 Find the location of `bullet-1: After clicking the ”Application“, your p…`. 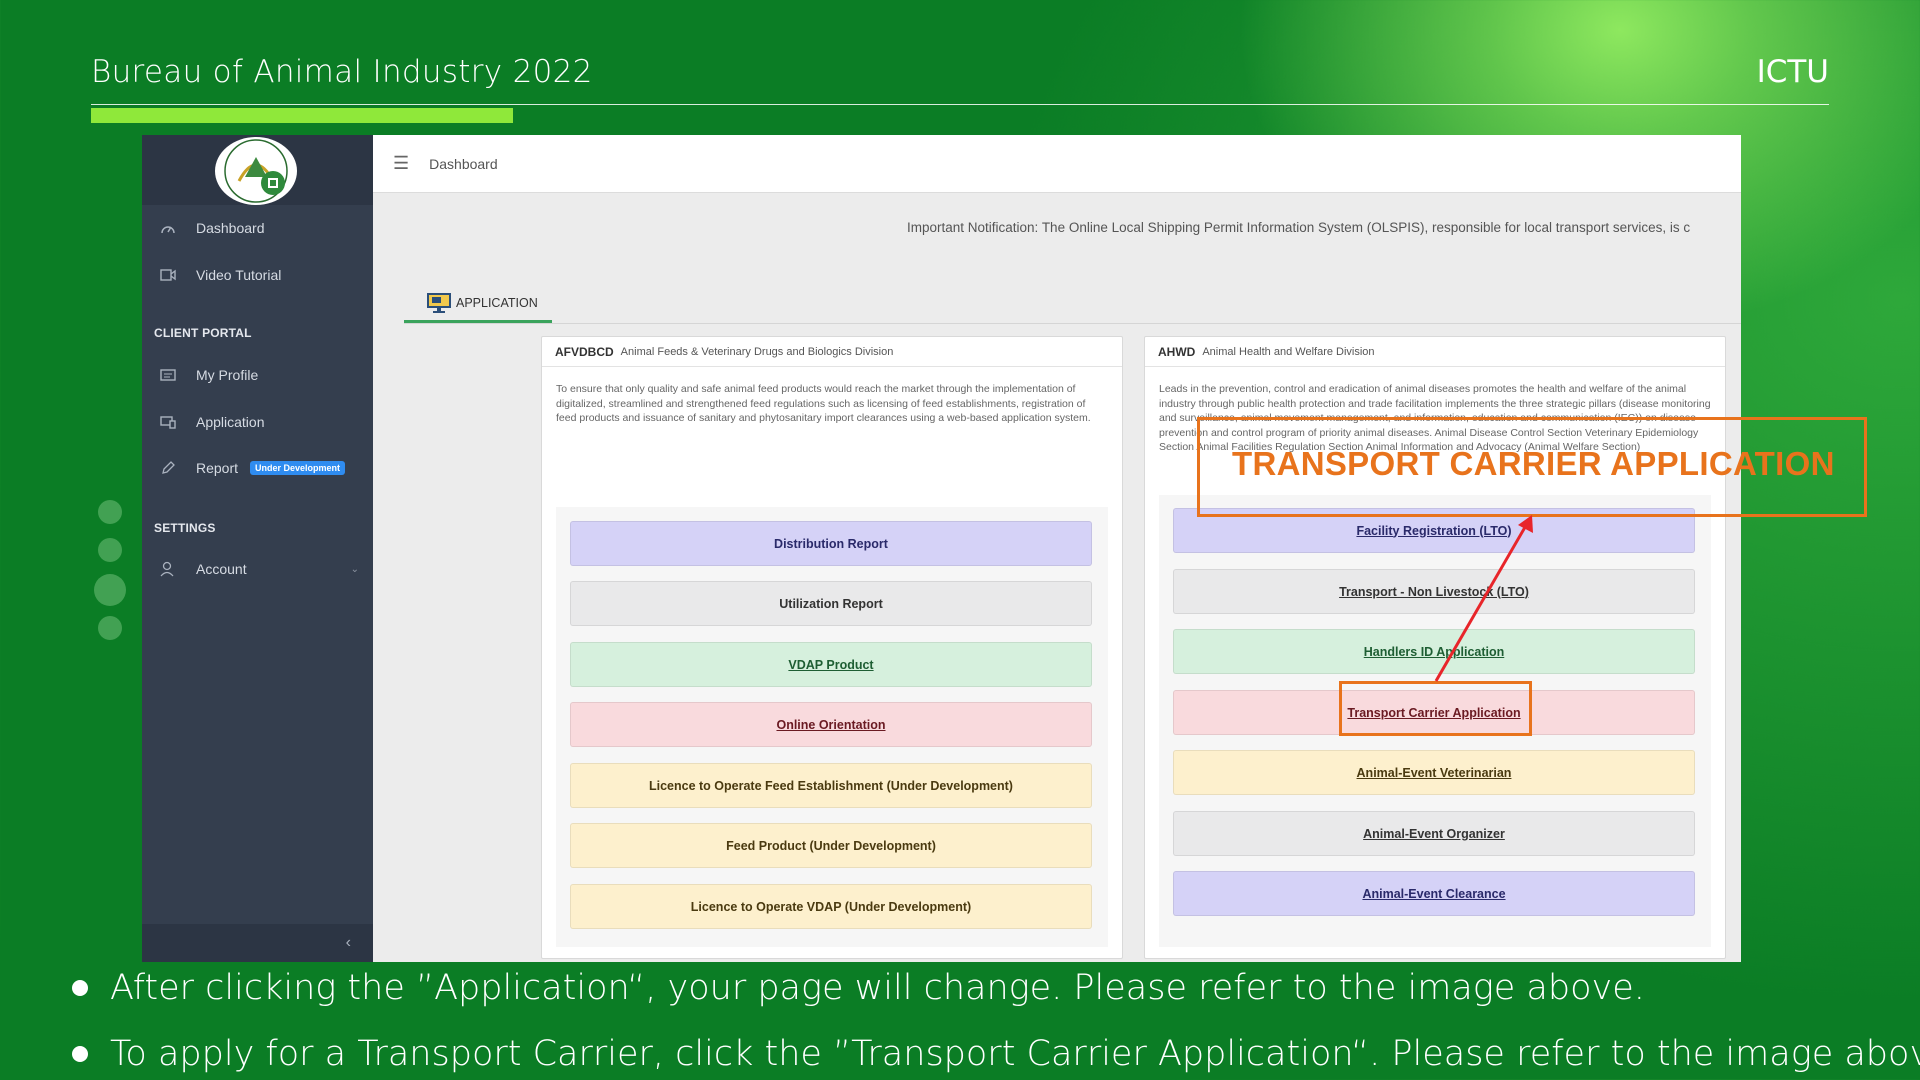

bullet-1: After clicking the ”Application“, your p… is located at coordinates (858, 988).